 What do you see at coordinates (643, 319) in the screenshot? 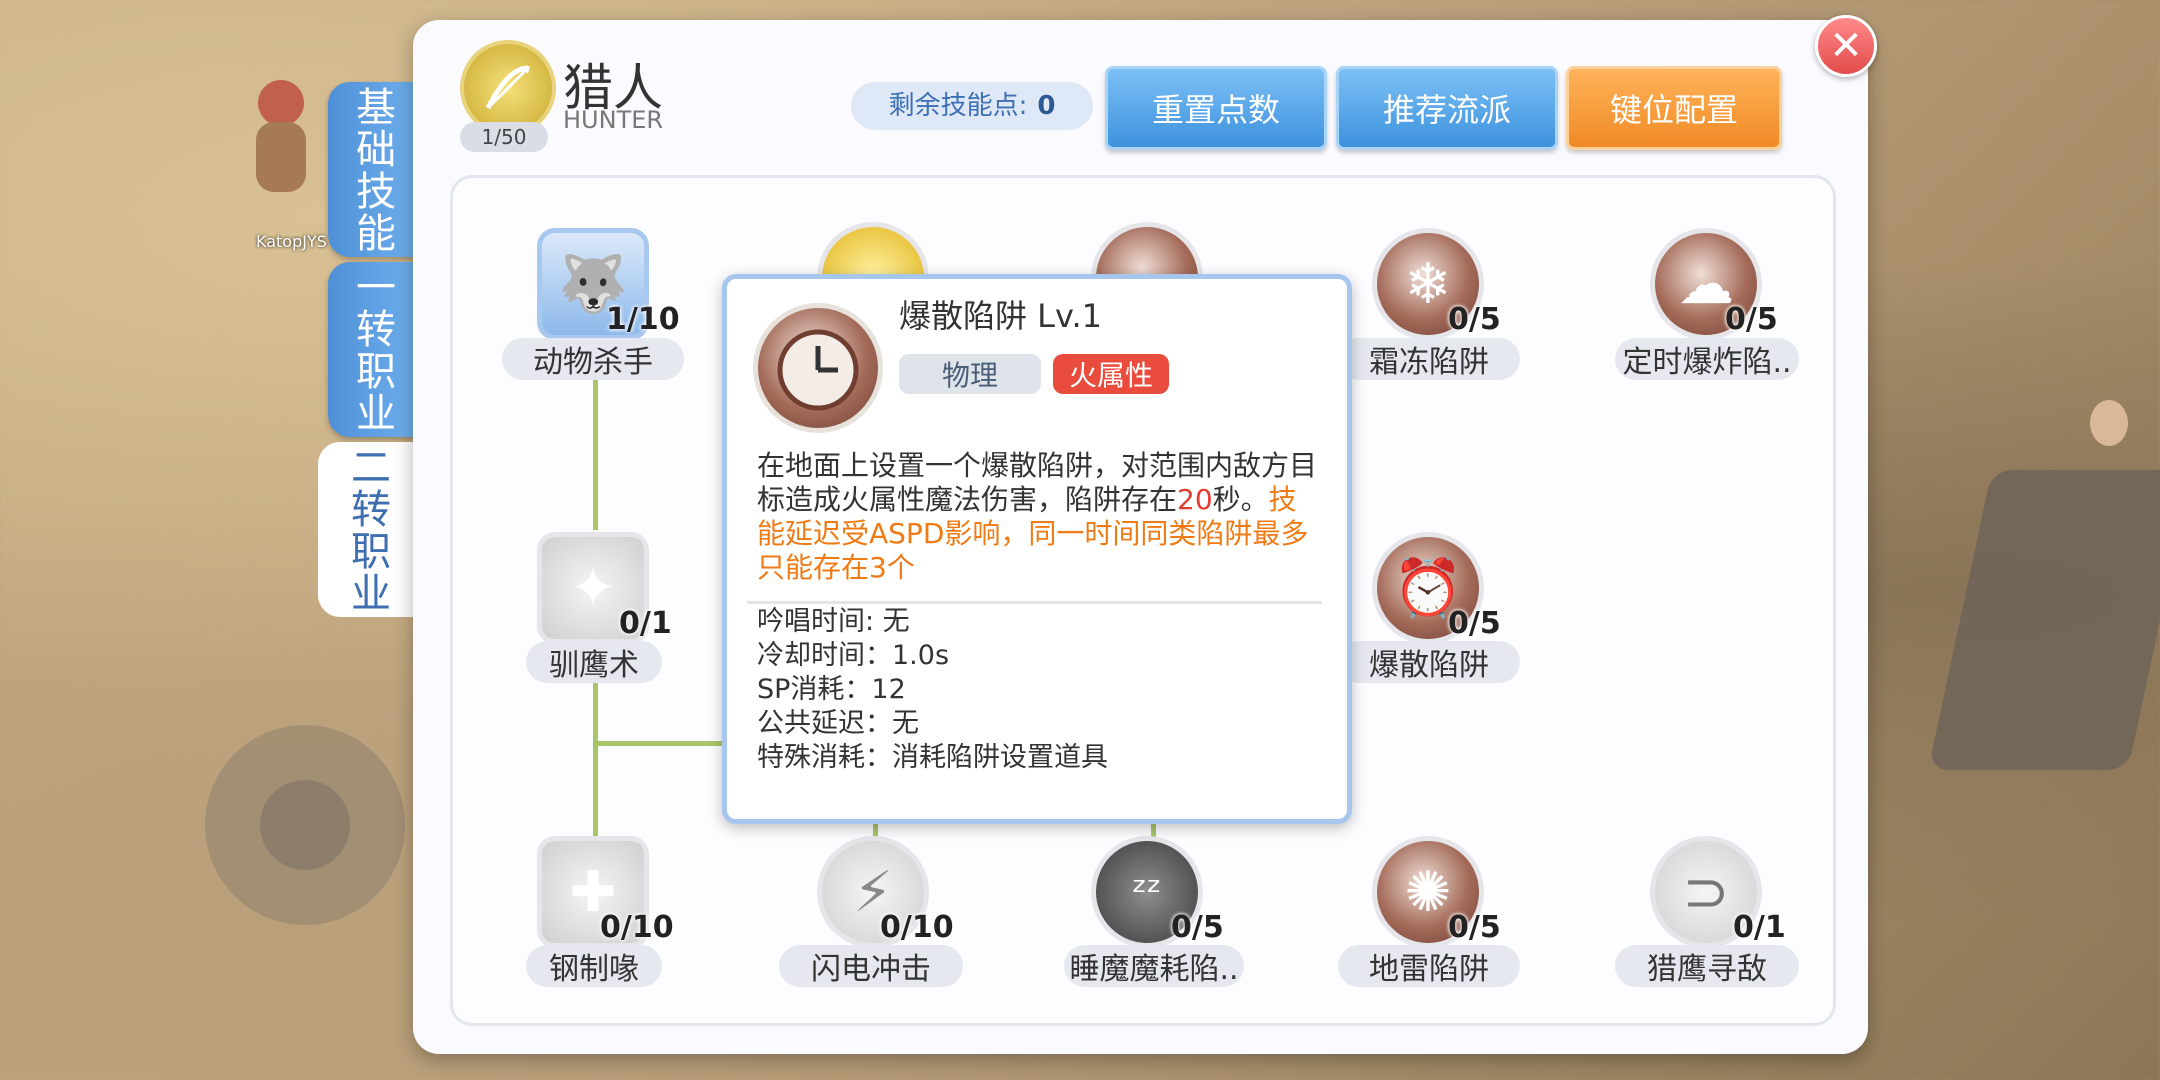
I see `skill-count: 1/10` at bounding box center [643, 319].